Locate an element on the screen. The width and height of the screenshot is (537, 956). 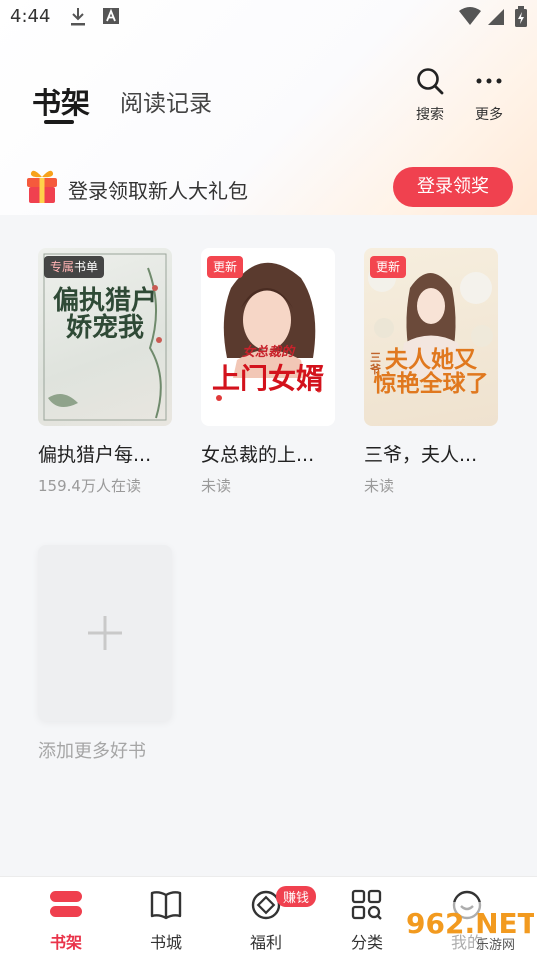
download-icon is located at coordinates (78, 19).